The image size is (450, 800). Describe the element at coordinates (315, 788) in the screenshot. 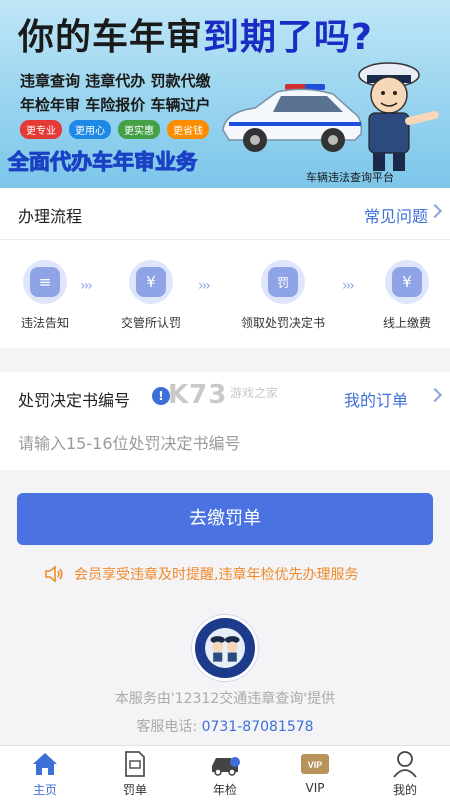

I see `tab-label: VIP` at that location.